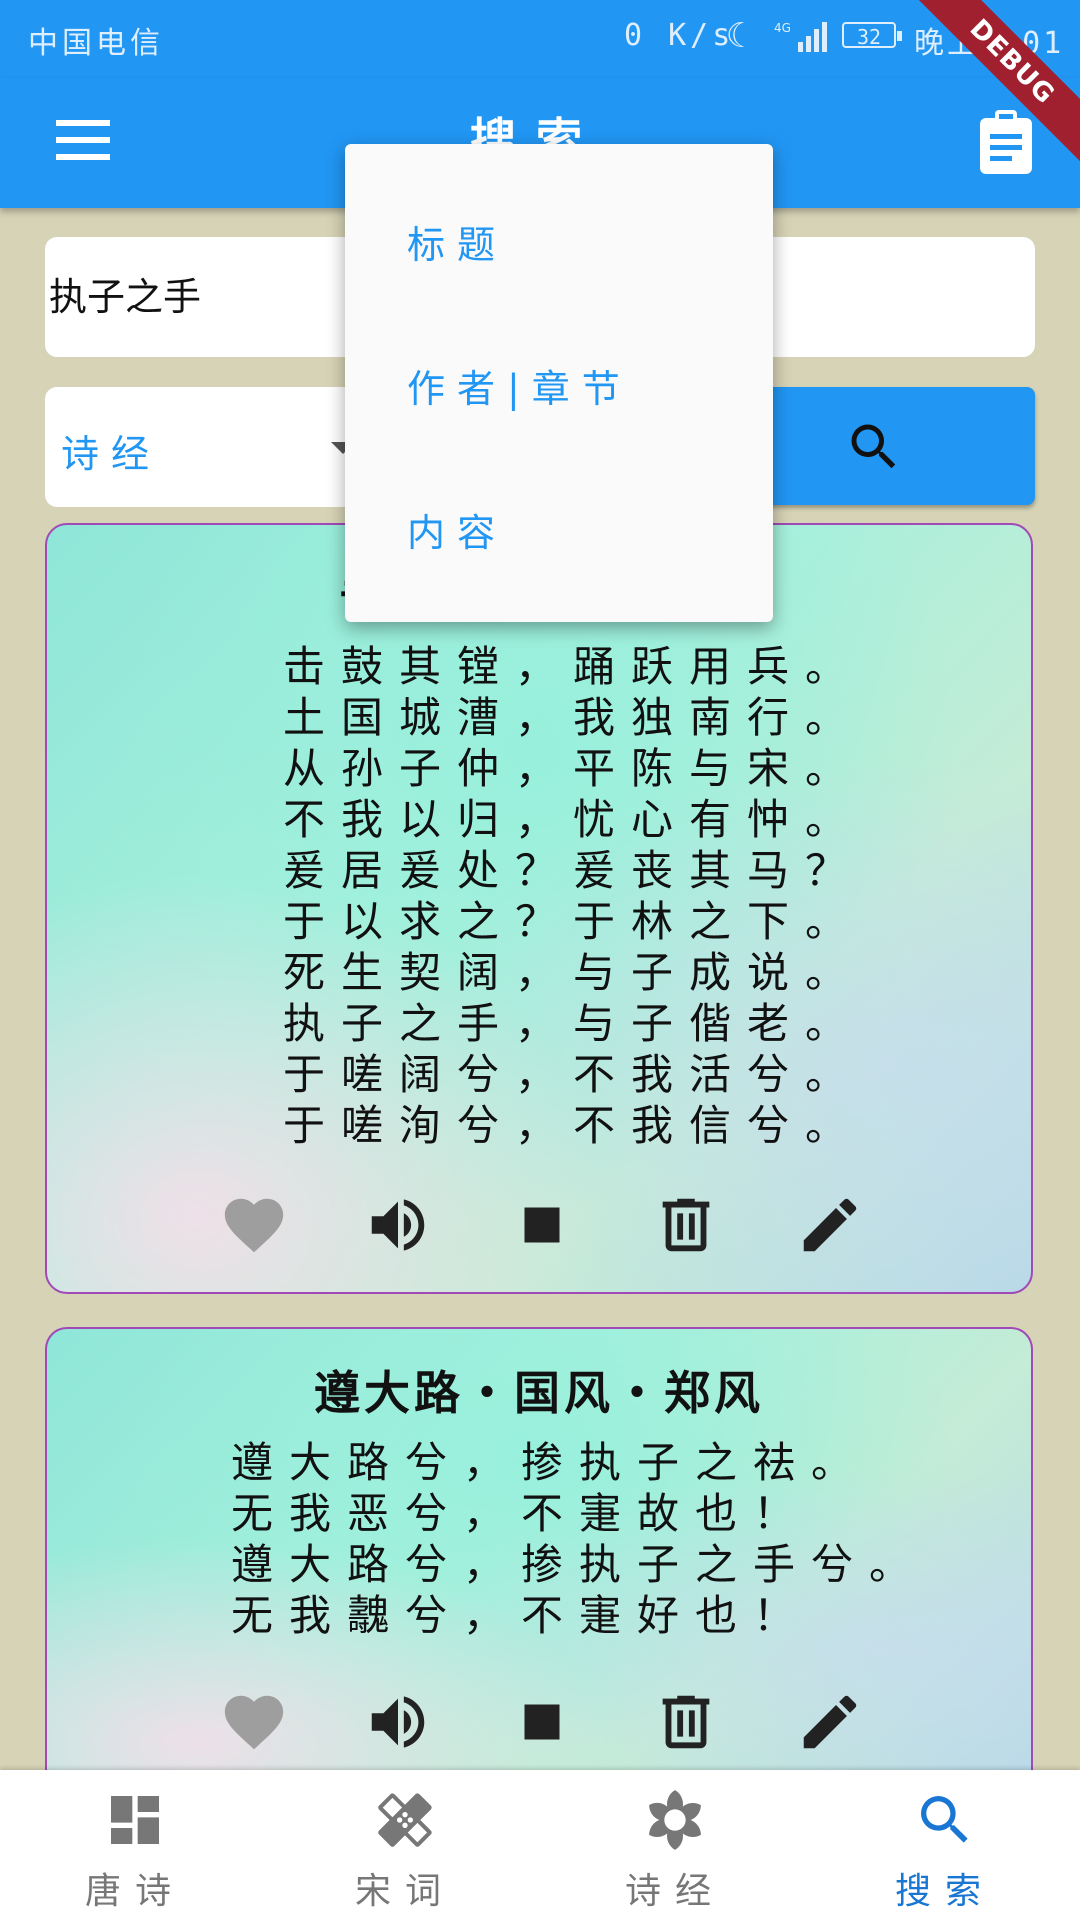 This screenshot has height=1920, width=1080. What do you see at coordinates (573, 819) in the screenshot?
I see `poem-line: 不我以归，忧心有忡。` at bounding box center [573, 819].